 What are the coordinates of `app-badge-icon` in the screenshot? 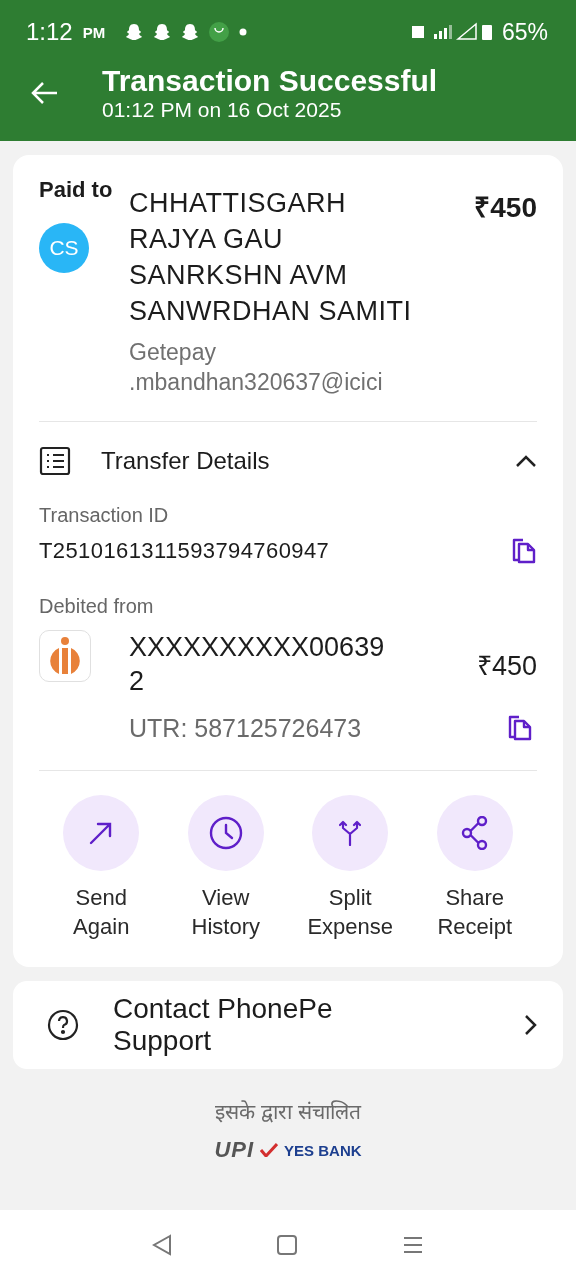 It's located at (219, 32).